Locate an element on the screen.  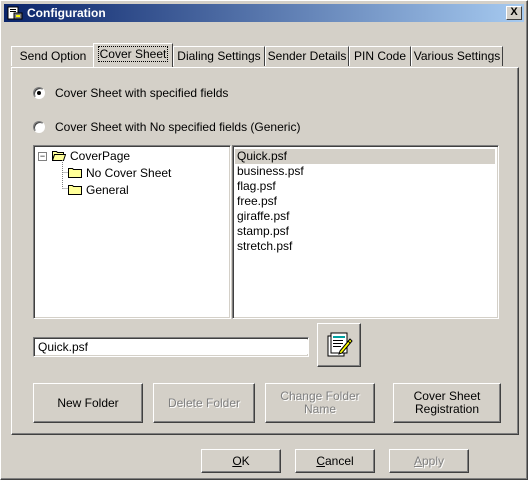
tree-connector-lines is located at coordinates (65, 174).